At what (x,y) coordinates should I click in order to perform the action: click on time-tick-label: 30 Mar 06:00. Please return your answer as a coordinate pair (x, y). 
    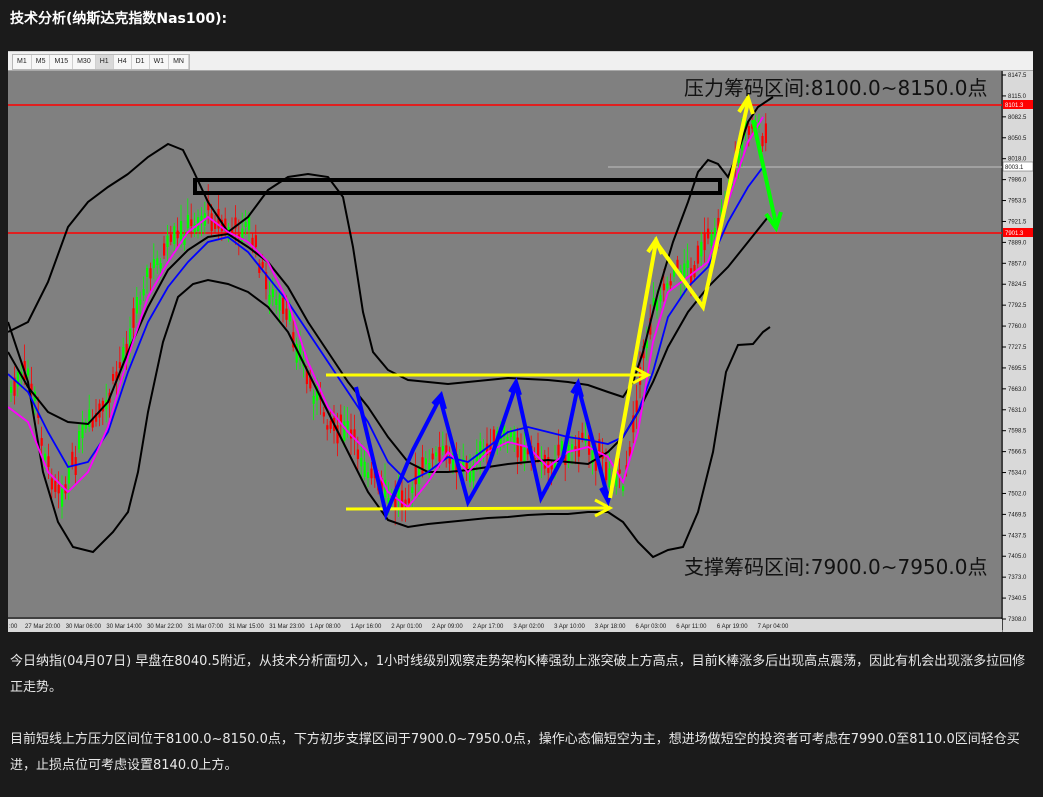
    Looking at the image, I should click on (84, 627).